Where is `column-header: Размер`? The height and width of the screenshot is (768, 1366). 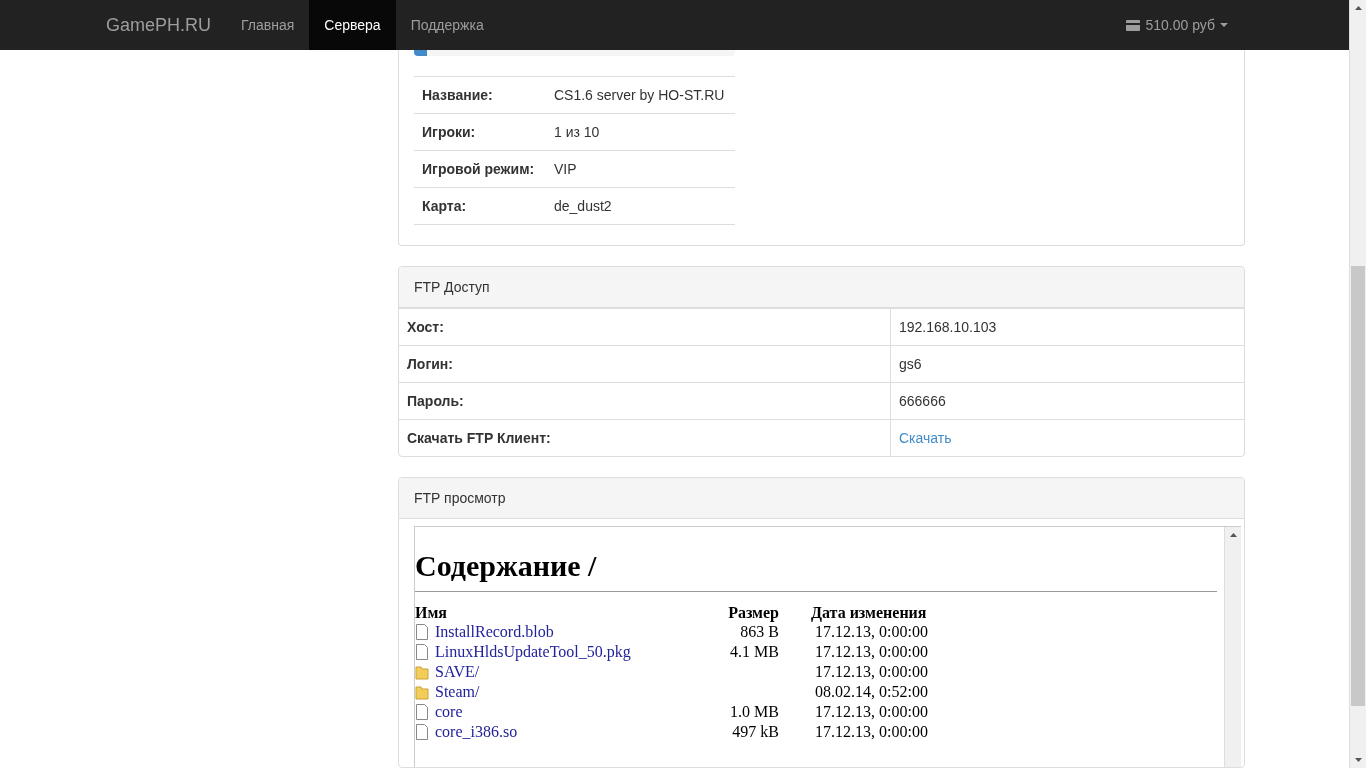 column-header: Размер is located at coordinates (753, 613).